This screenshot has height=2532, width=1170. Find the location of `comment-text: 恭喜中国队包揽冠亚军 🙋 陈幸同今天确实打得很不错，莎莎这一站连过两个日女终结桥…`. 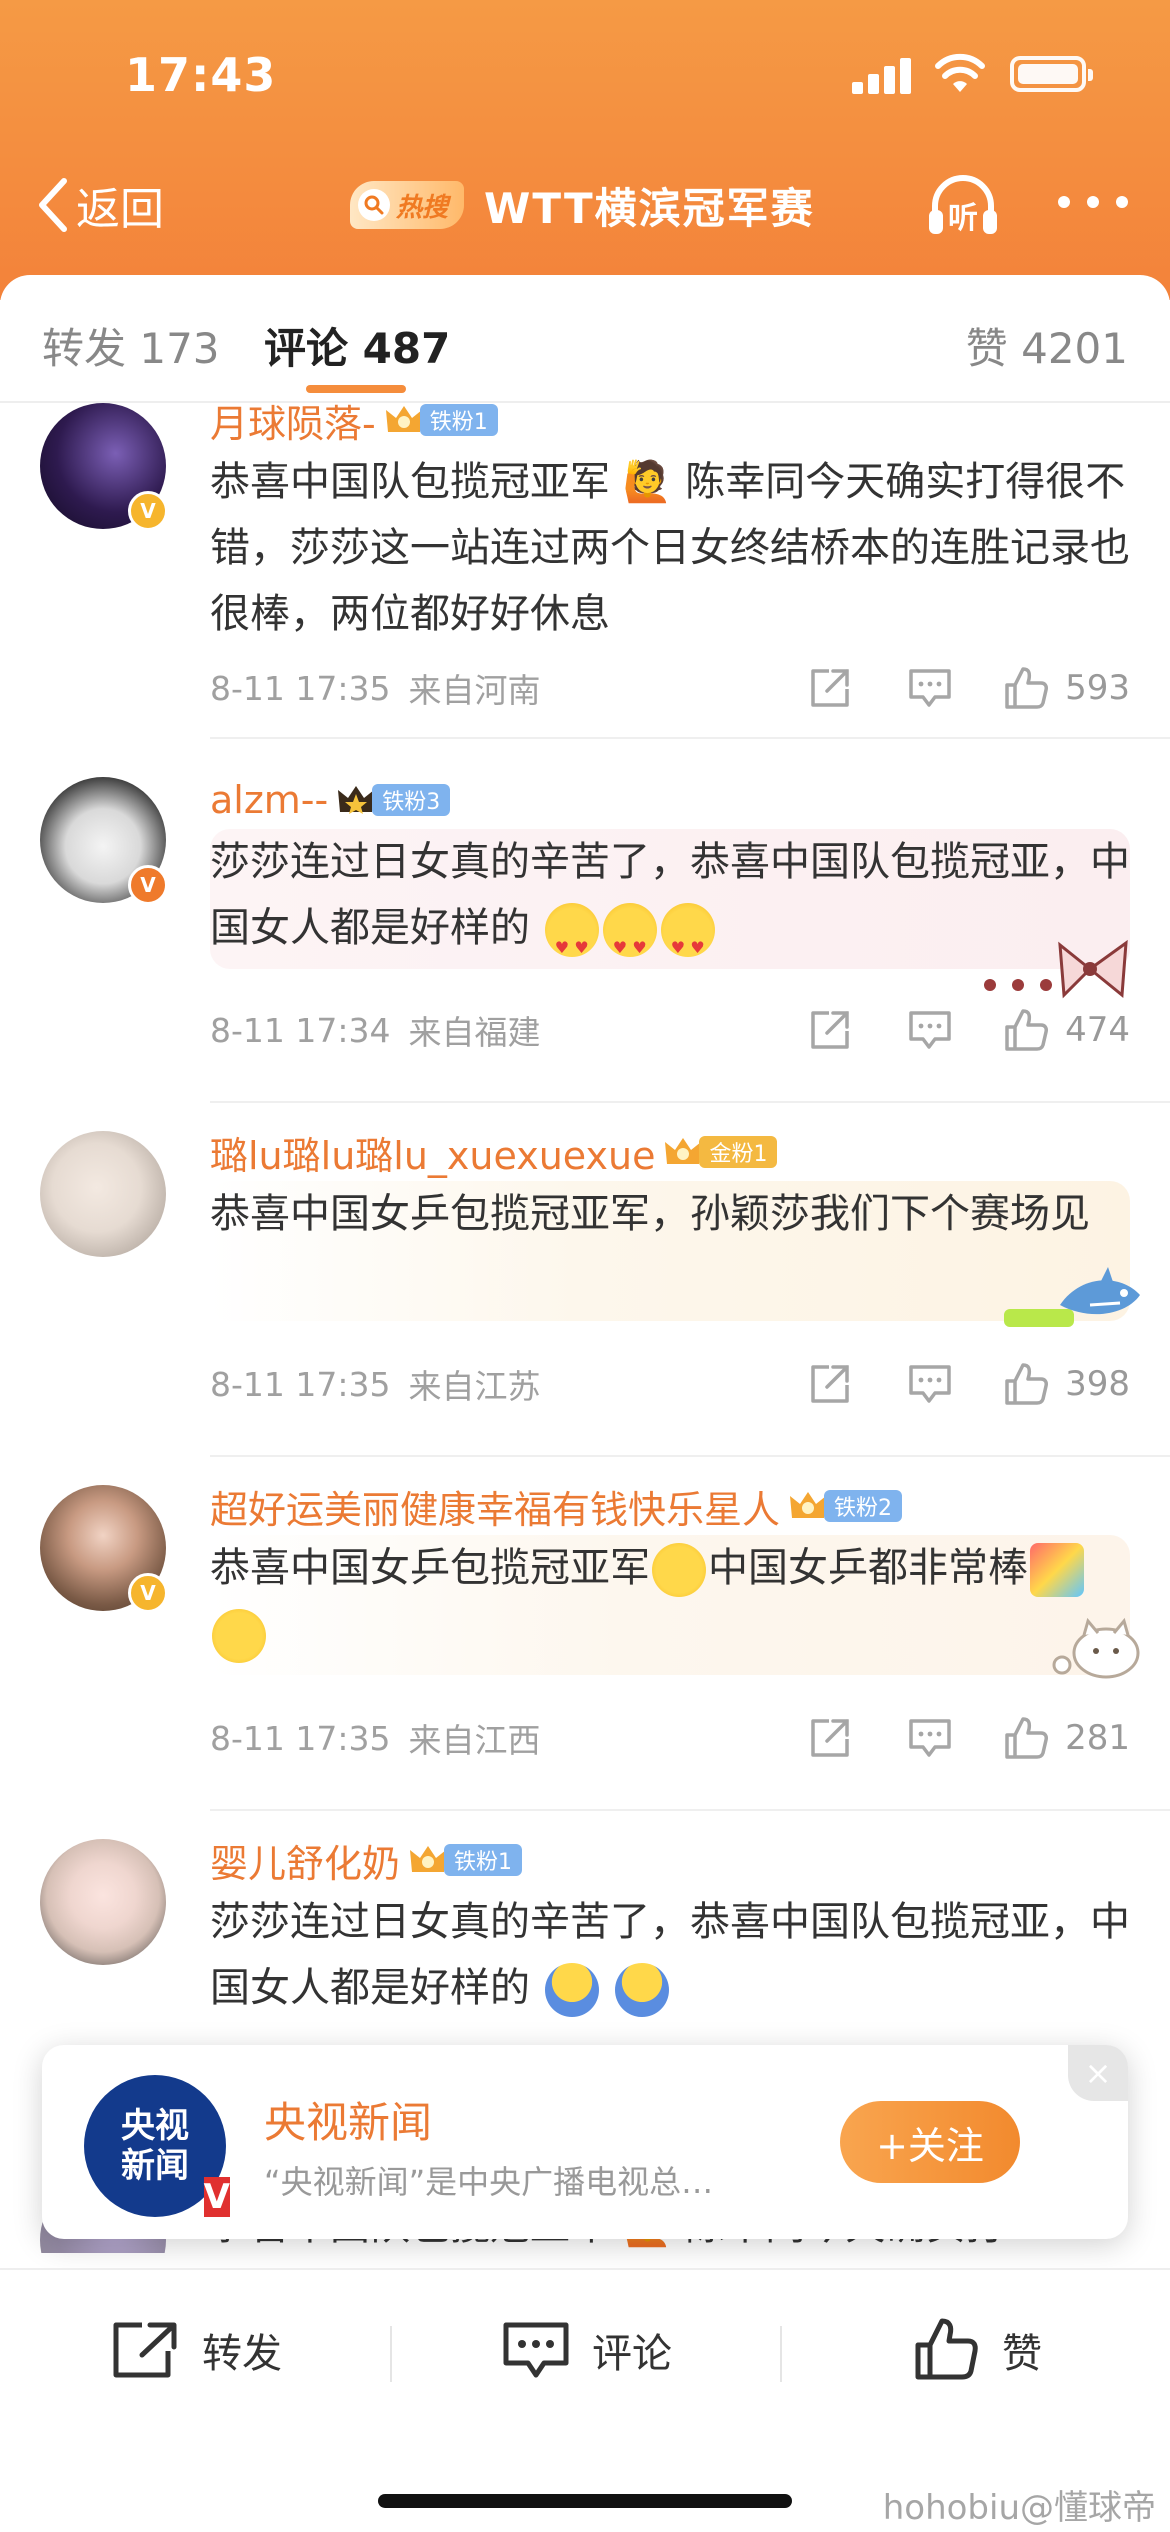

comment-text: 恭喜中国队包揽冠亚军 🙋 陈幸同今天确实打得很不错，莎莎这一站连过两个日女终结桥… is located at coordinates (670, 548).